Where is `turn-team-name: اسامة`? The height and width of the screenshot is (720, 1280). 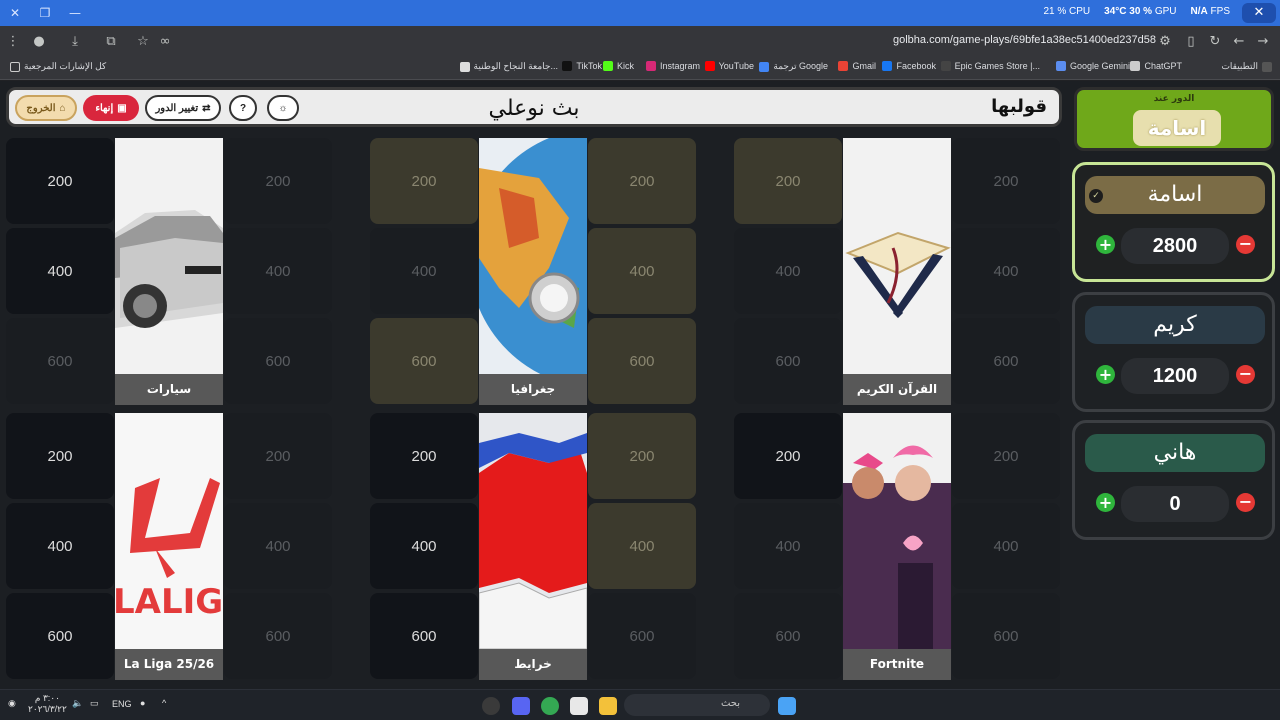
turn-team-name: اسامة is located at coordinates (1177, 128).